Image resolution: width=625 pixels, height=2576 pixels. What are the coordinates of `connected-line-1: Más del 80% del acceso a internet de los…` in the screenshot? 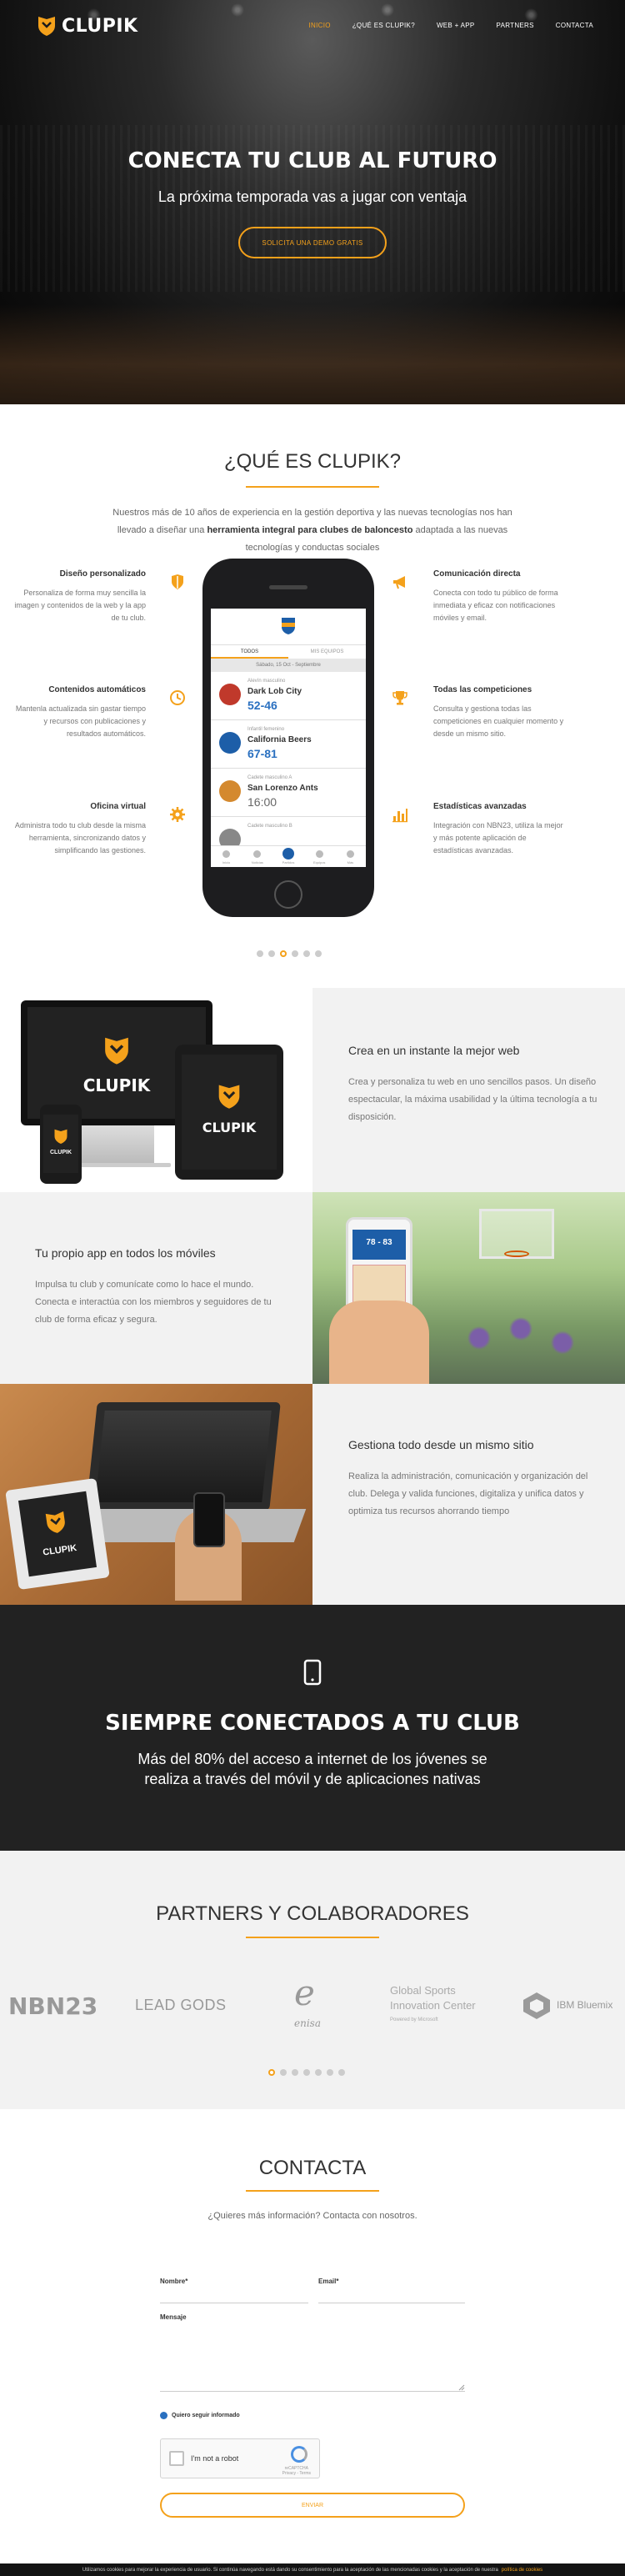 It's located at (313, 1759).